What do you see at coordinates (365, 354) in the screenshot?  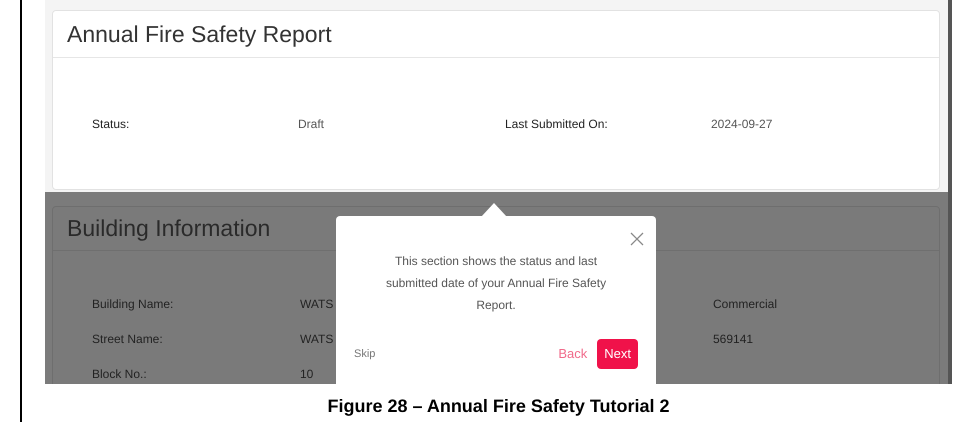 I see `skip-button: Skip` at bounding box center [365, 354].